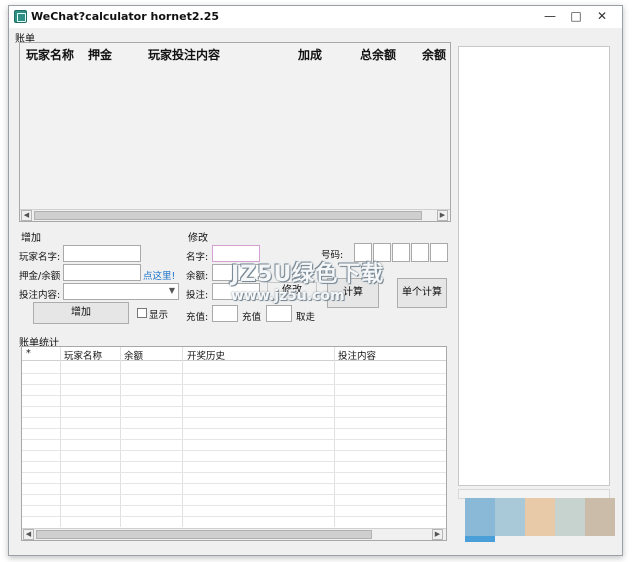  I want to click on recharge-button: 充值, so click(251, 316).